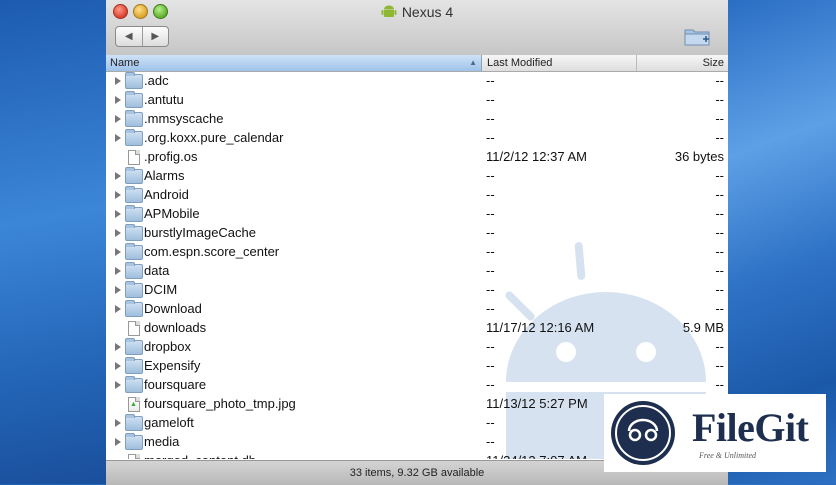 The image size is (836, 485). What do you see at coordinates (294, 63) in the screenshot?
I see `column-header-name: Name ▲` at bounding box center [294, 63].